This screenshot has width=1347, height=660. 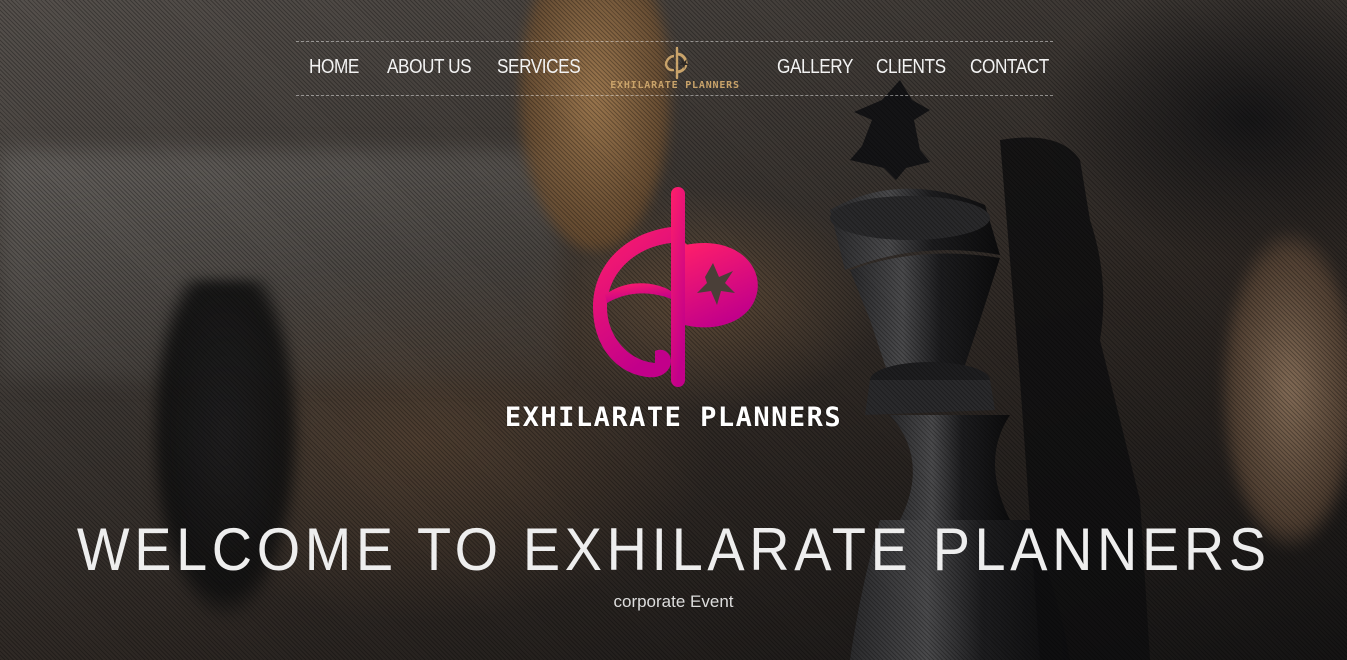 What do you see at coordinates (334, 67) in the screenshot?
I see `nav-home: HOME` at bounding box center [334, 67].